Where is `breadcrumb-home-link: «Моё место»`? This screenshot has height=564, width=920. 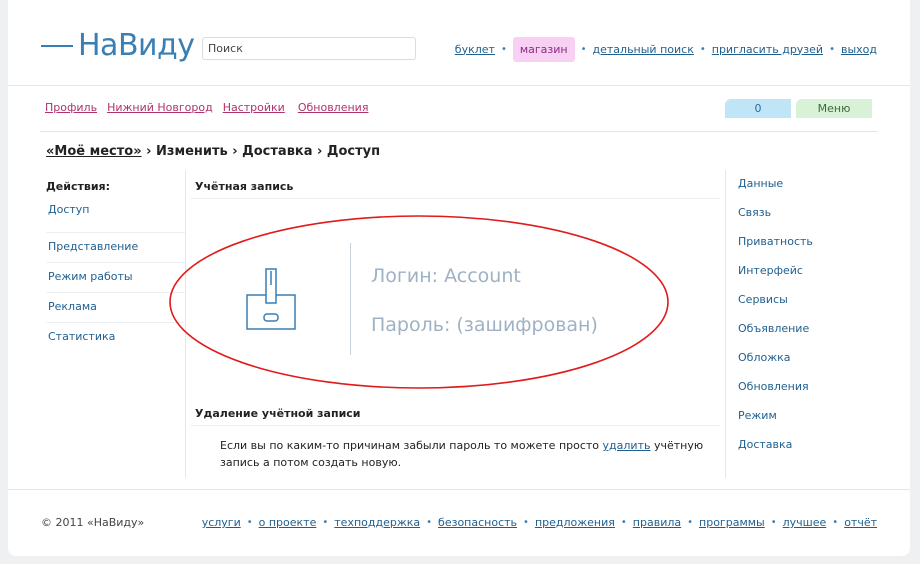 breadcrumb-home-link: «Моё место» is located at coordinates (94, 151).